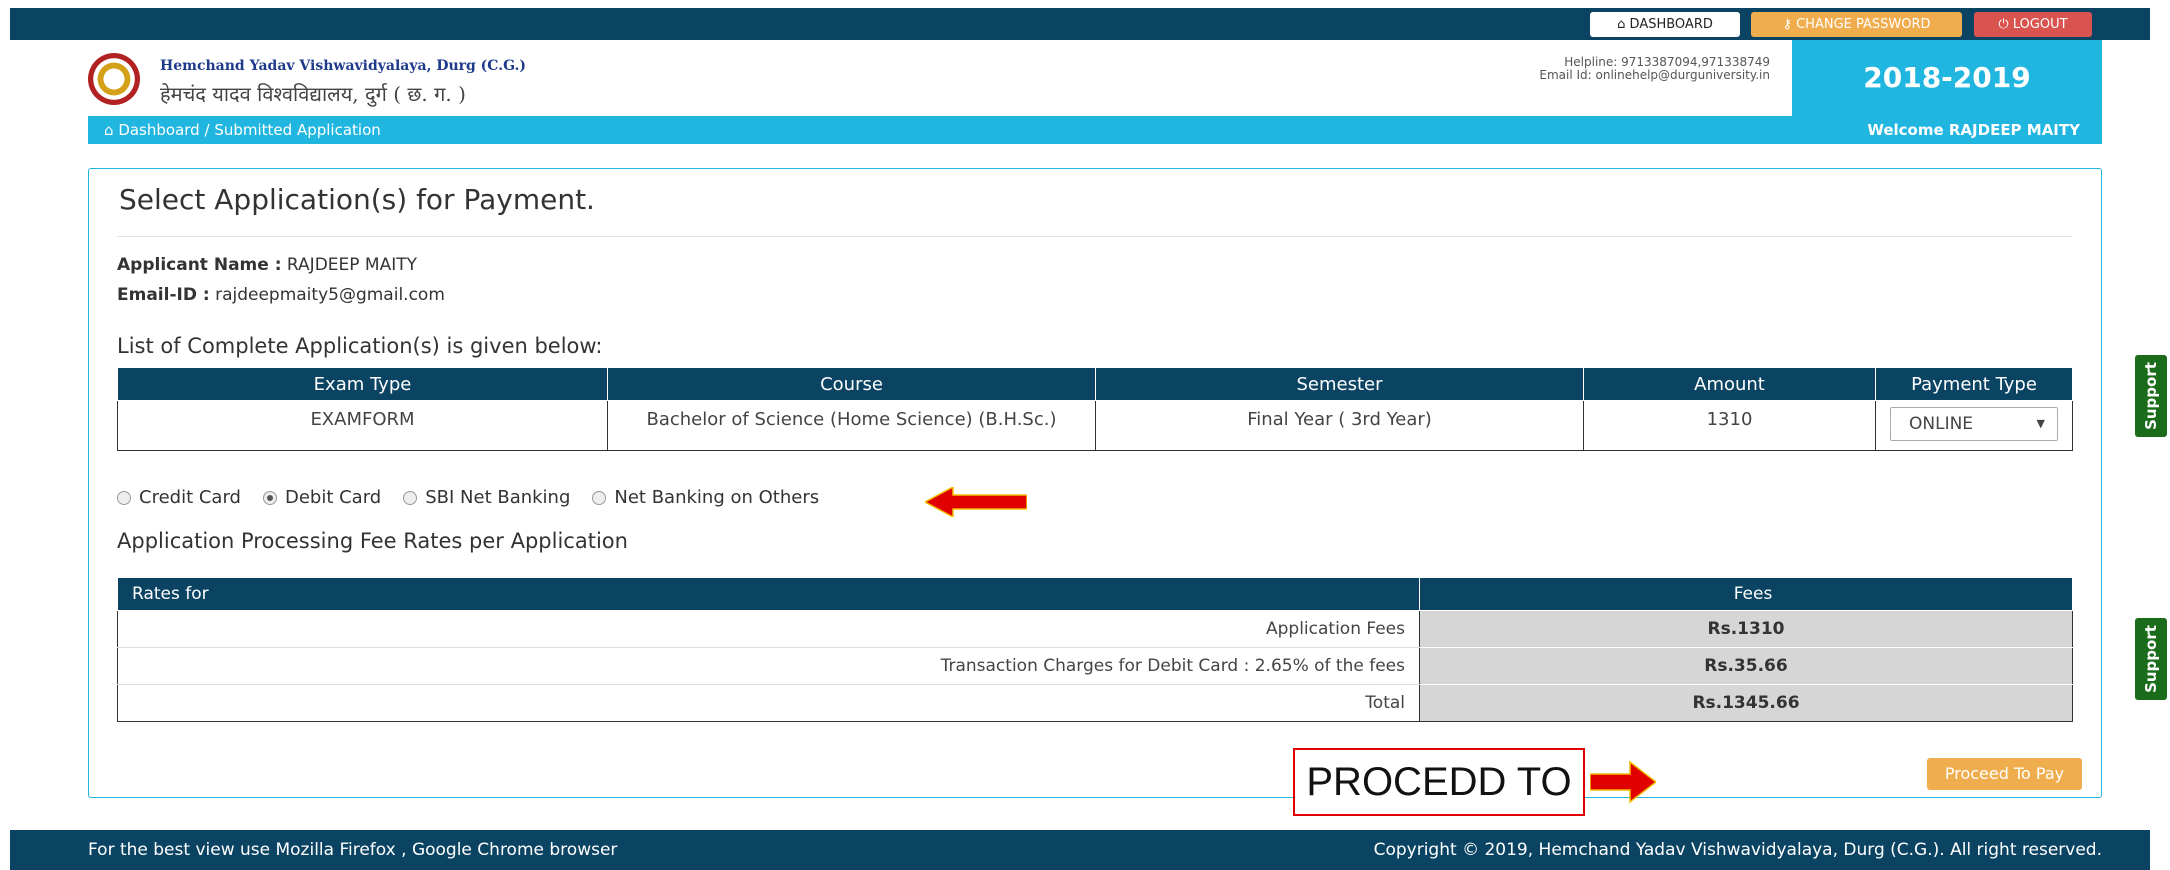 This screenshot has width=2170, height=870. What do you see at coordinates (114, 79) in the screenshot?
I see `university-logo` at bounding box center [114, 79].